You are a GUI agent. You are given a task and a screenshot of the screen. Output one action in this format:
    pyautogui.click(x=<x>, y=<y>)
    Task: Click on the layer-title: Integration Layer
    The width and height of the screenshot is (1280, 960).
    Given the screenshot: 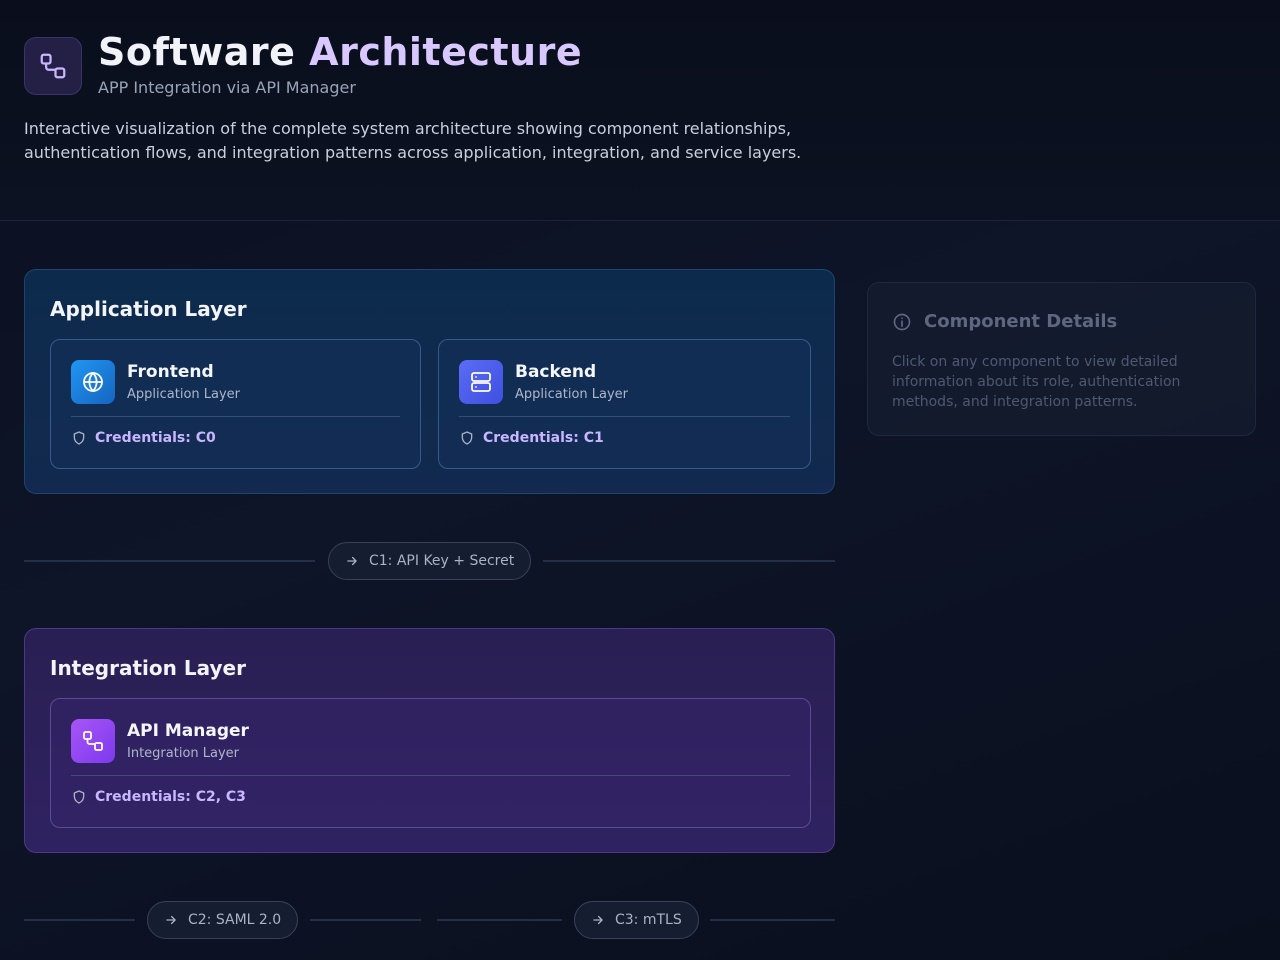 What is the action you would take?
    pyautogui.click(x=148, y=668)
    